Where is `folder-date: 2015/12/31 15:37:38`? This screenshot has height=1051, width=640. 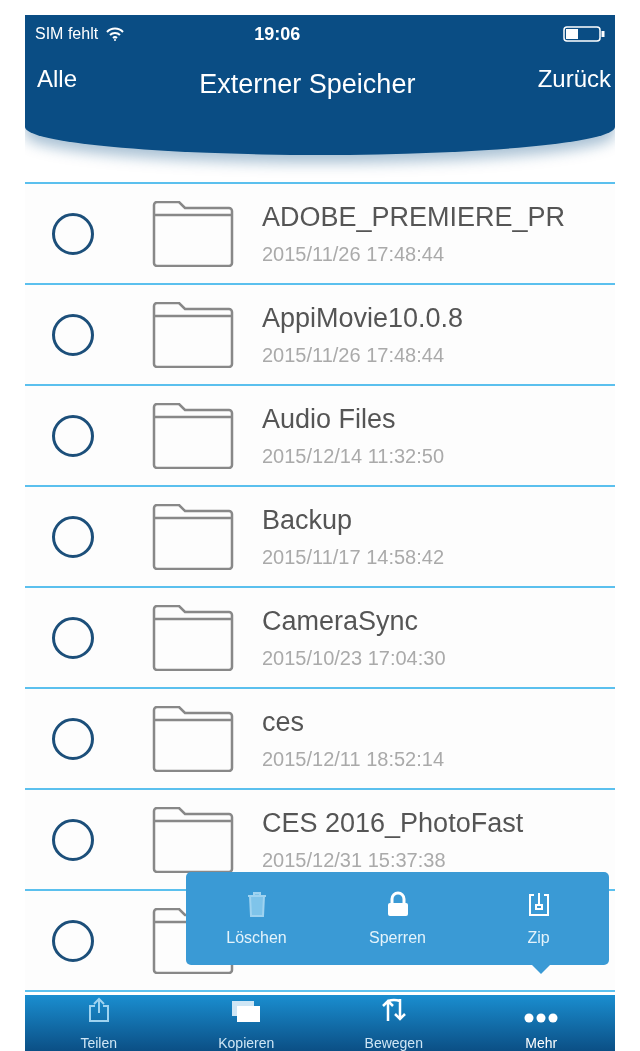 folder-date: 2015/12/31 15:37:38 is located at coordinates (354, 860).